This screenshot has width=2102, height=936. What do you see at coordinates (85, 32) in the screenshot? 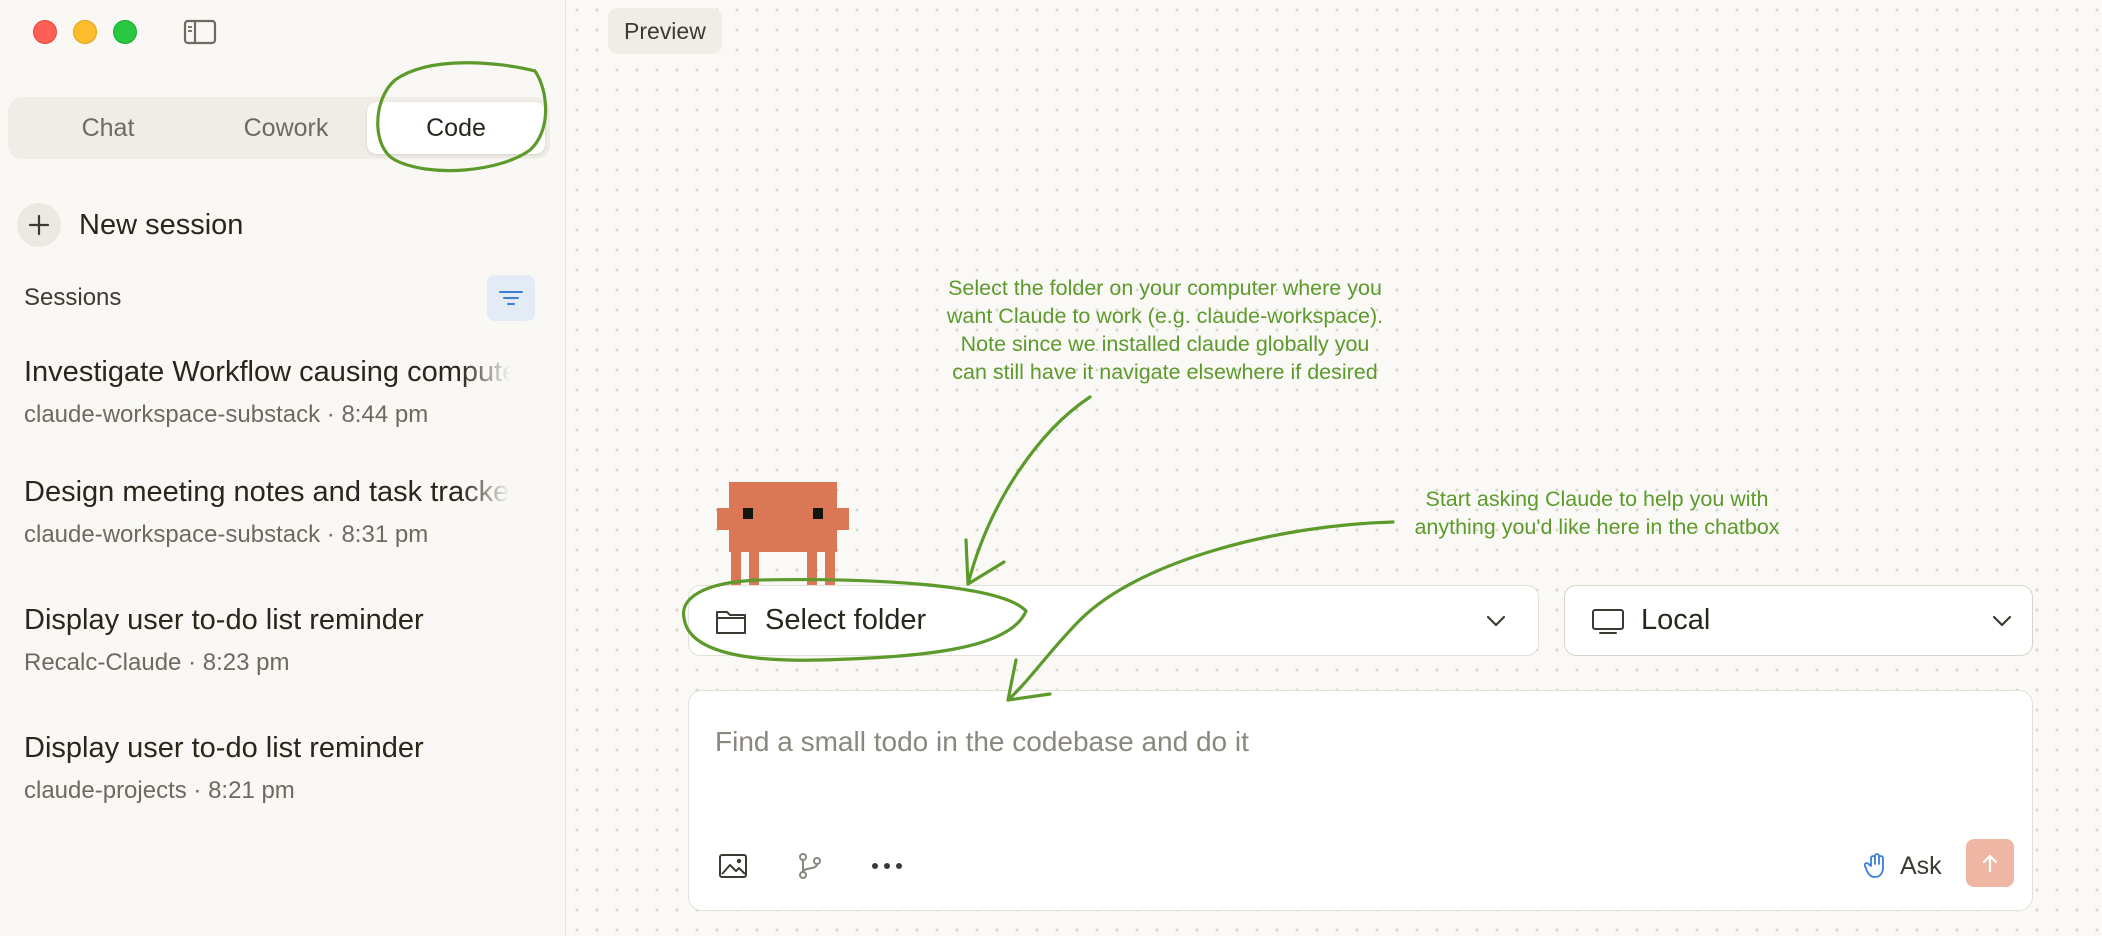
I see `minimize-icon` at bounding box center [85, 32].